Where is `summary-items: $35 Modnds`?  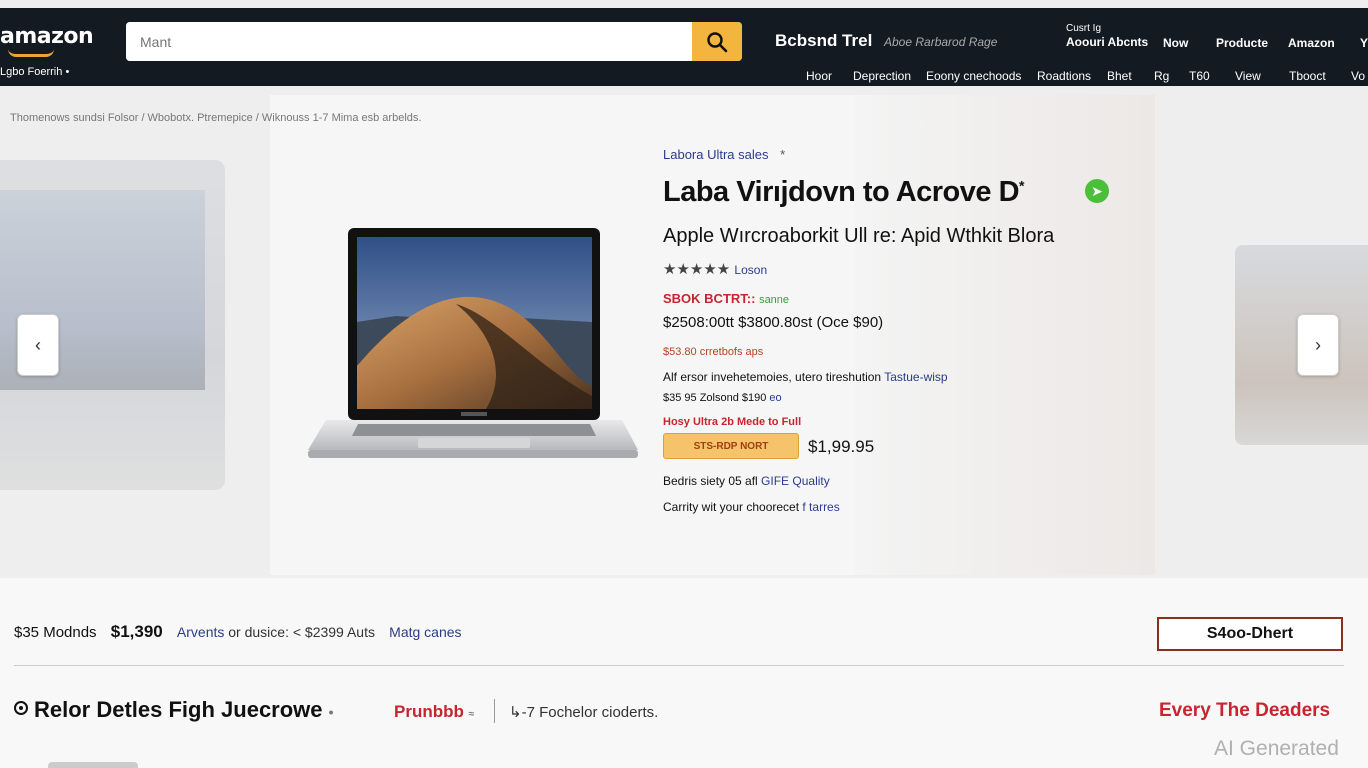
summary-items: $35 Modnds is located at coordinates (55, 632).